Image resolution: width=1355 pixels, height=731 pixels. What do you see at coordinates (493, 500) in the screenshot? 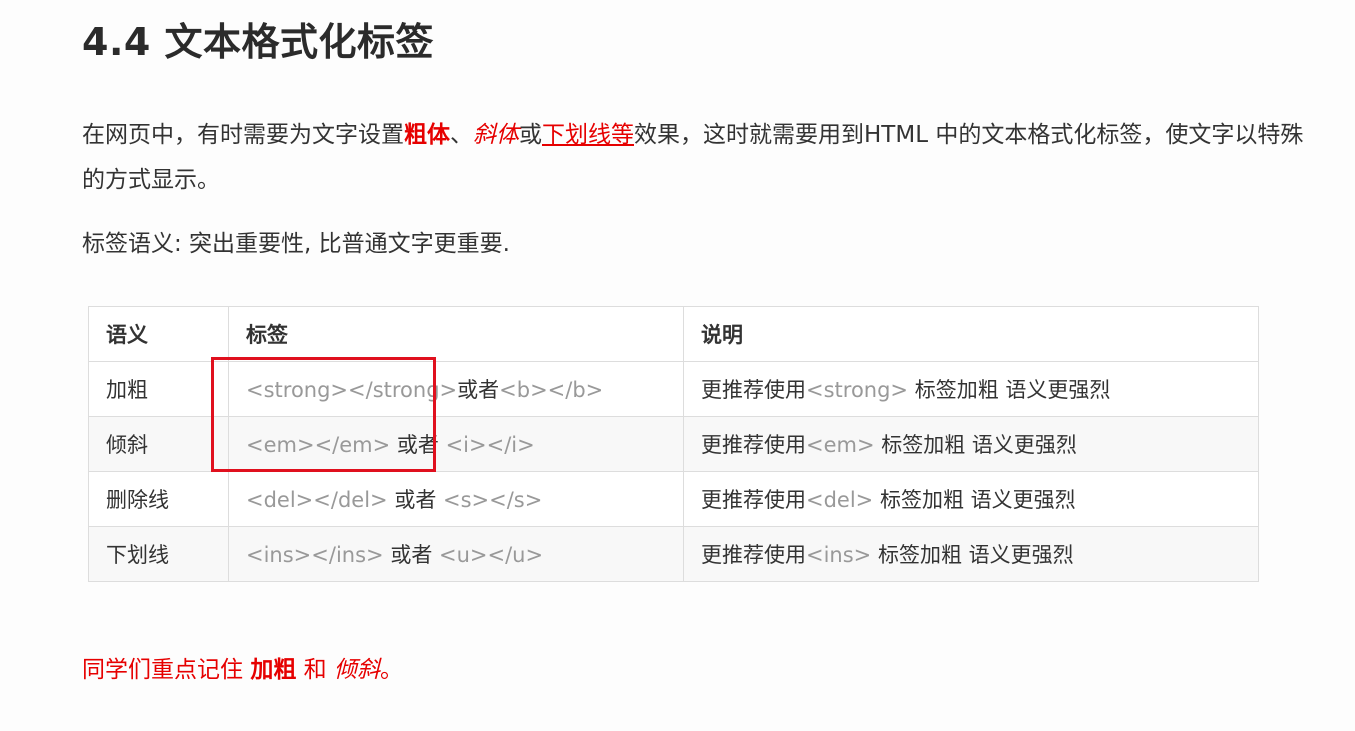
I see `tag-code-alt: <s></s>` at bounding box center [493, 500].